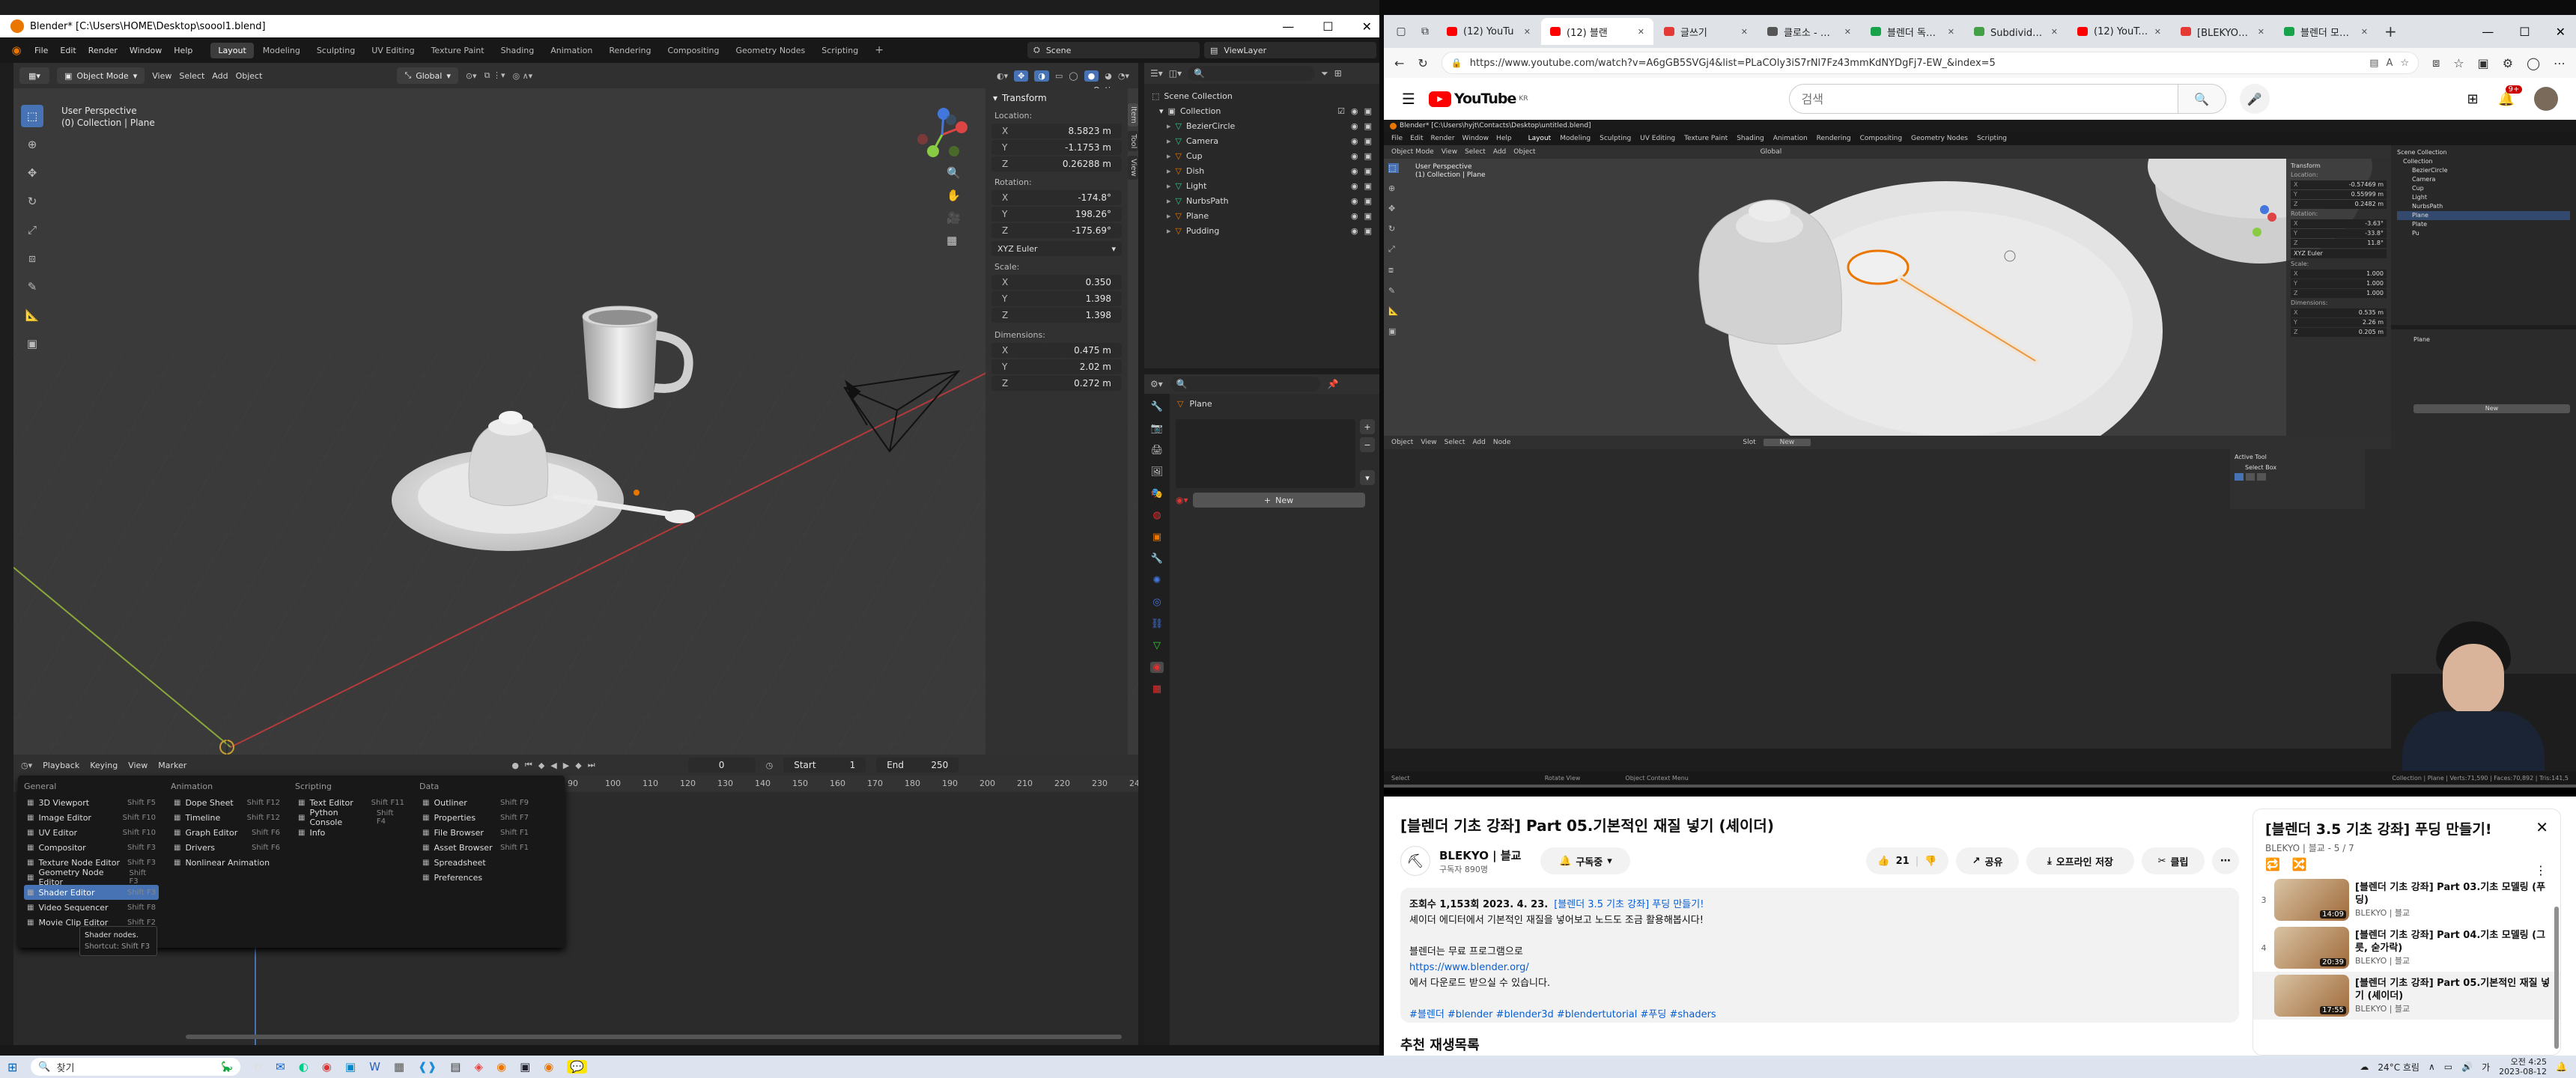  Describe the element at coordinates (1041, 76) in the screenshot. I see `overlay-toggle-icon: ◑` at that location.